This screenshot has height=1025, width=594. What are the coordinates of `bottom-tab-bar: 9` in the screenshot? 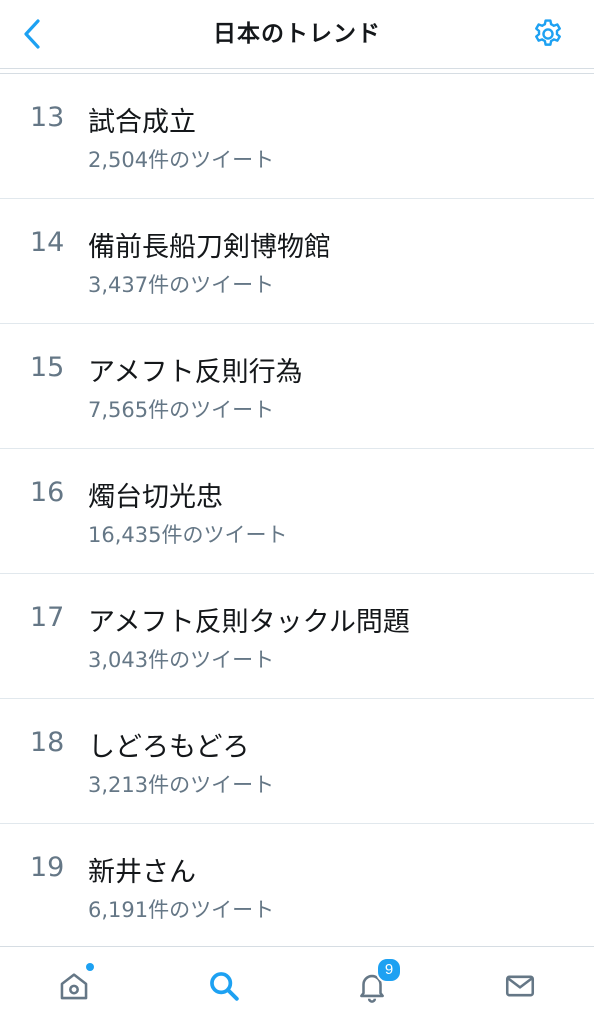 It's located at (297, 985).